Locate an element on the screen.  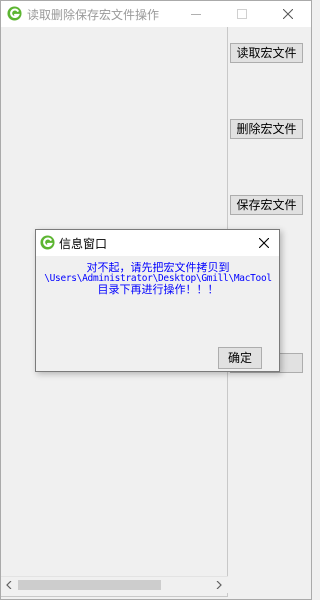
dialog-title: 信息窗口 is located at coordinates (83, 244).